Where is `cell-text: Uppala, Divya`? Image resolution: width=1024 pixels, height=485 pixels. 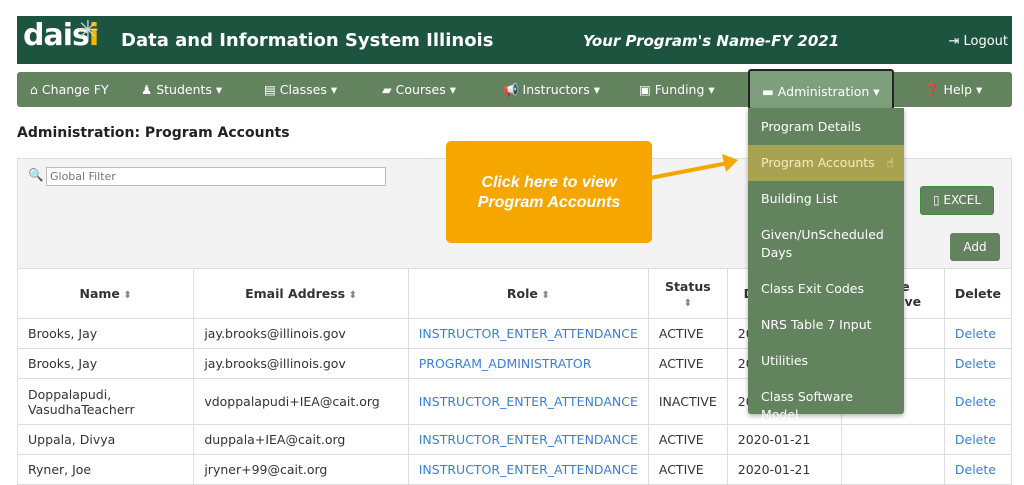 cell-text: Uppala, Divya is located at coordinates (72, 439).